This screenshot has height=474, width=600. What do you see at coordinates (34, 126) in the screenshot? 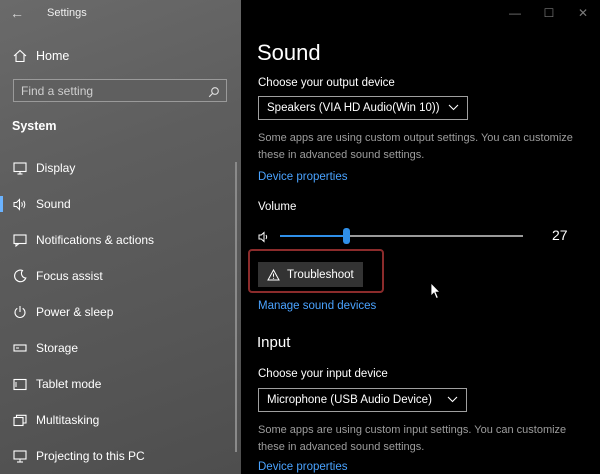
I see `section-title: System` at bounding box center [34, 126].